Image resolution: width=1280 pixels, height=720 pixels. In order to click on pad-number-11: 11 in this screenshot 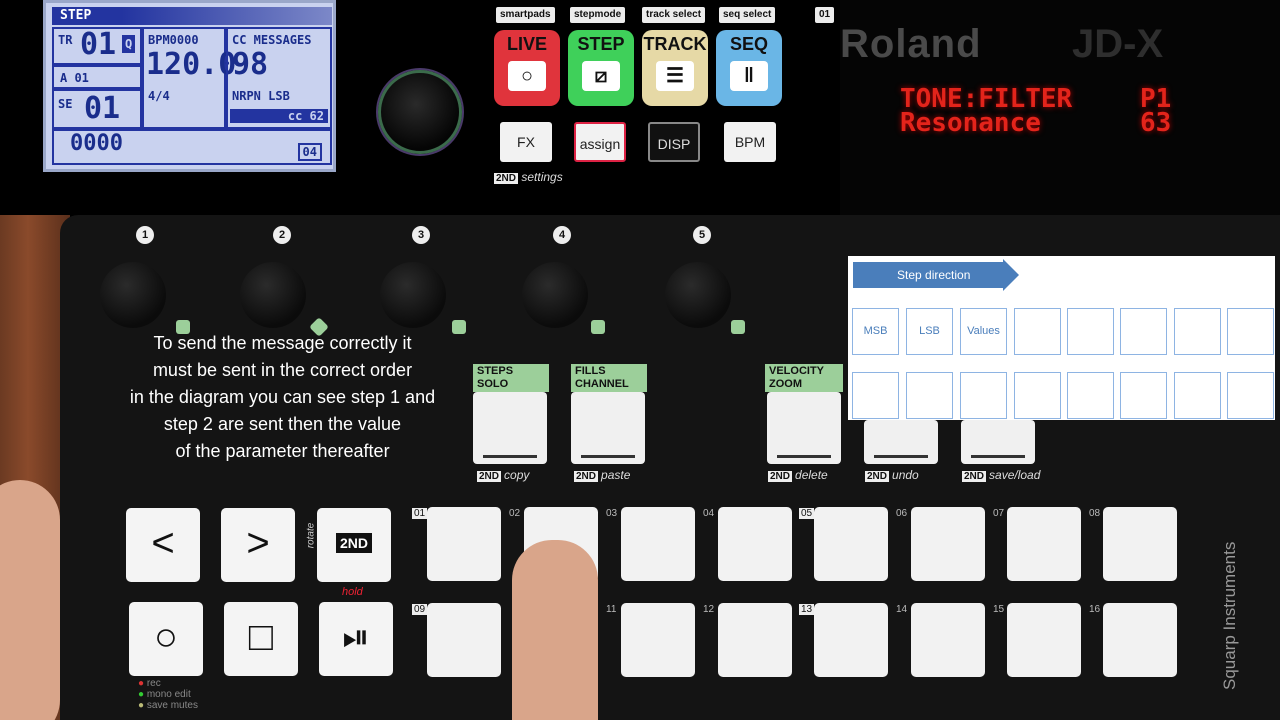, I will do `click(611, 609)`.